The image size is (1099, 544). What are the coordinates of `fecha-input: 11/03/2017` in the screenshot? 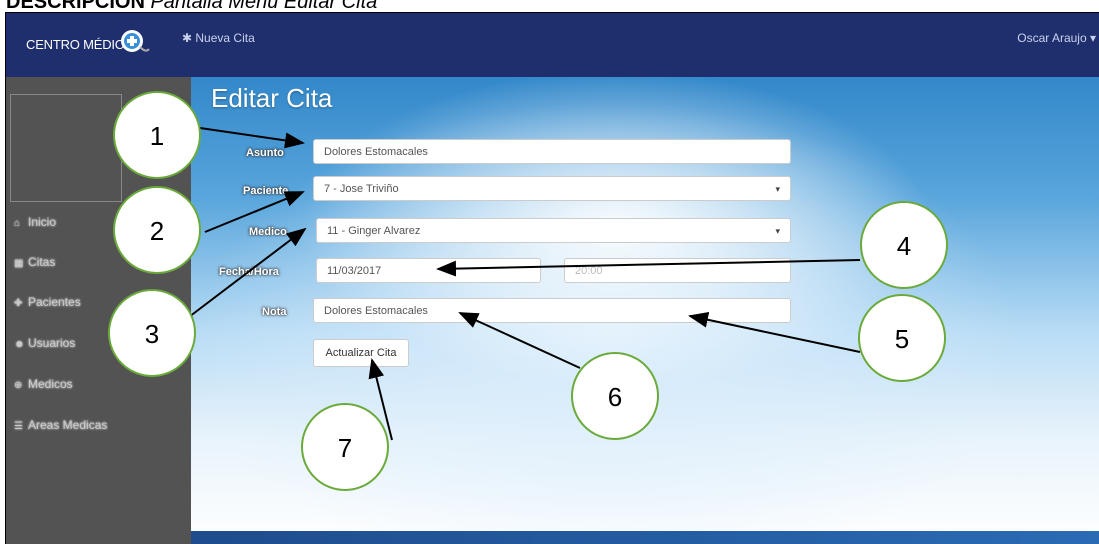 It's located at (428, 270).